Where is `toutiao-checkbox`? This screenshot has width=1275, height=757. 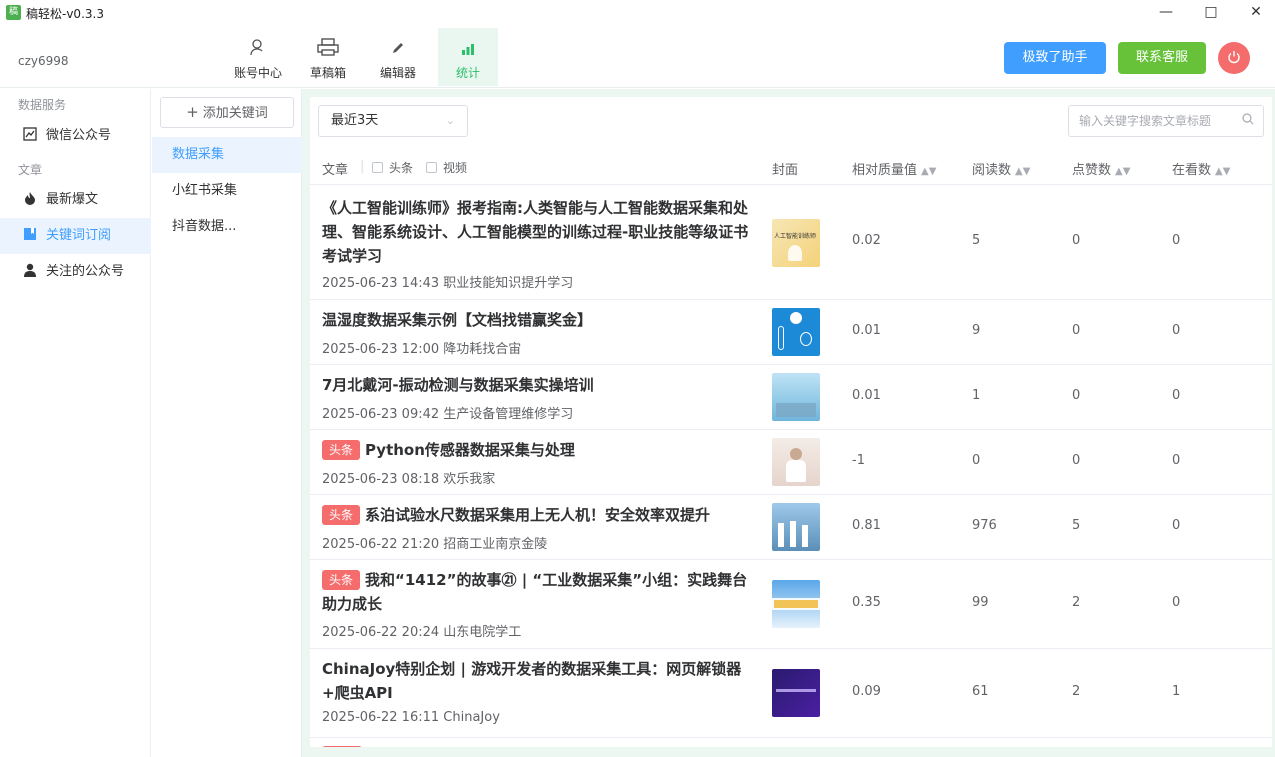
toutiao-checkbox is located at coordinates (377, 167).